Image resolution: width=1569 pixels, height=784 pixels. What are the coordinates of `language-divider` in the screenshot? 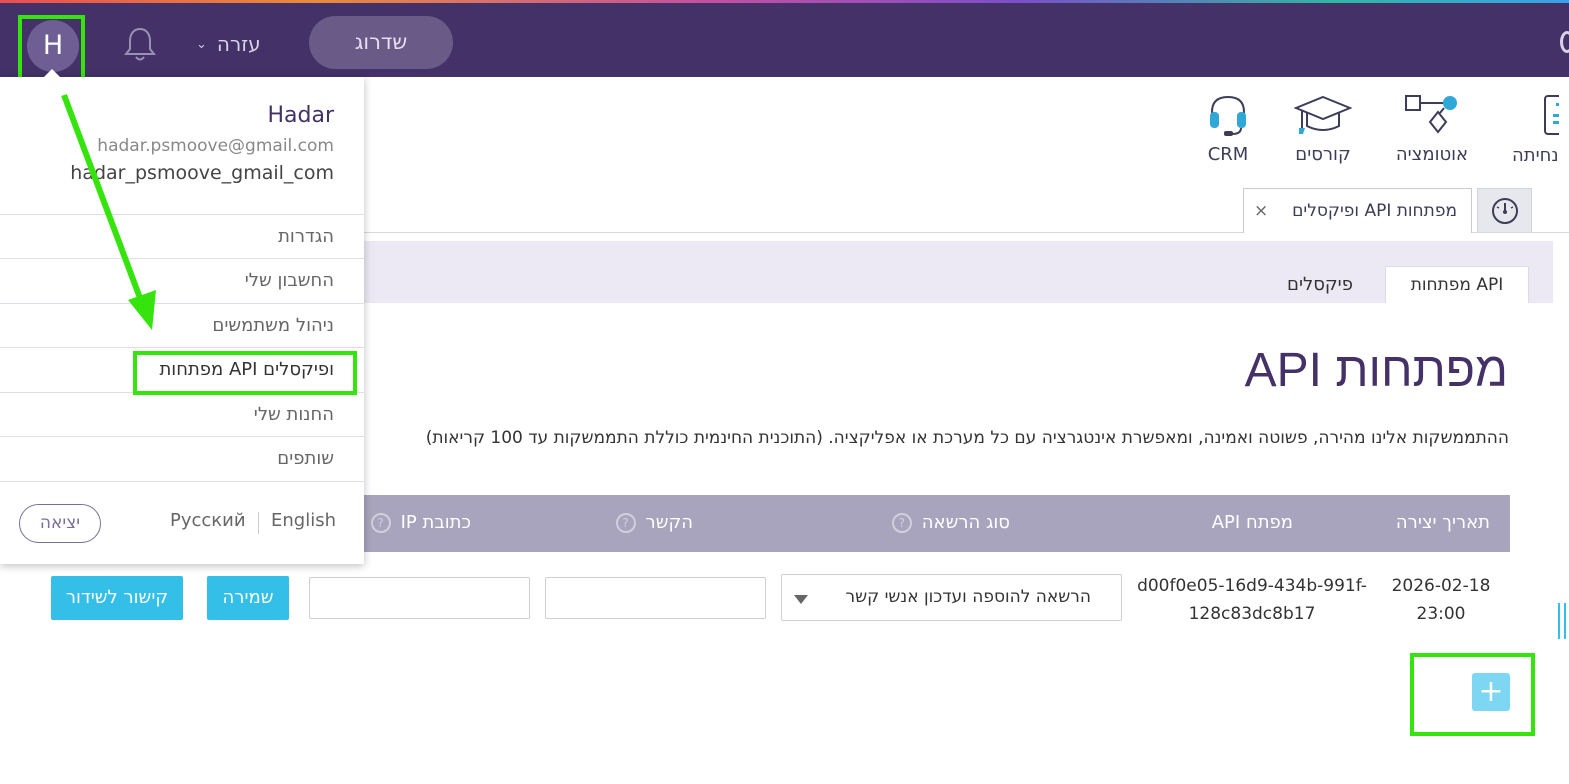 It's located at (258, 523).